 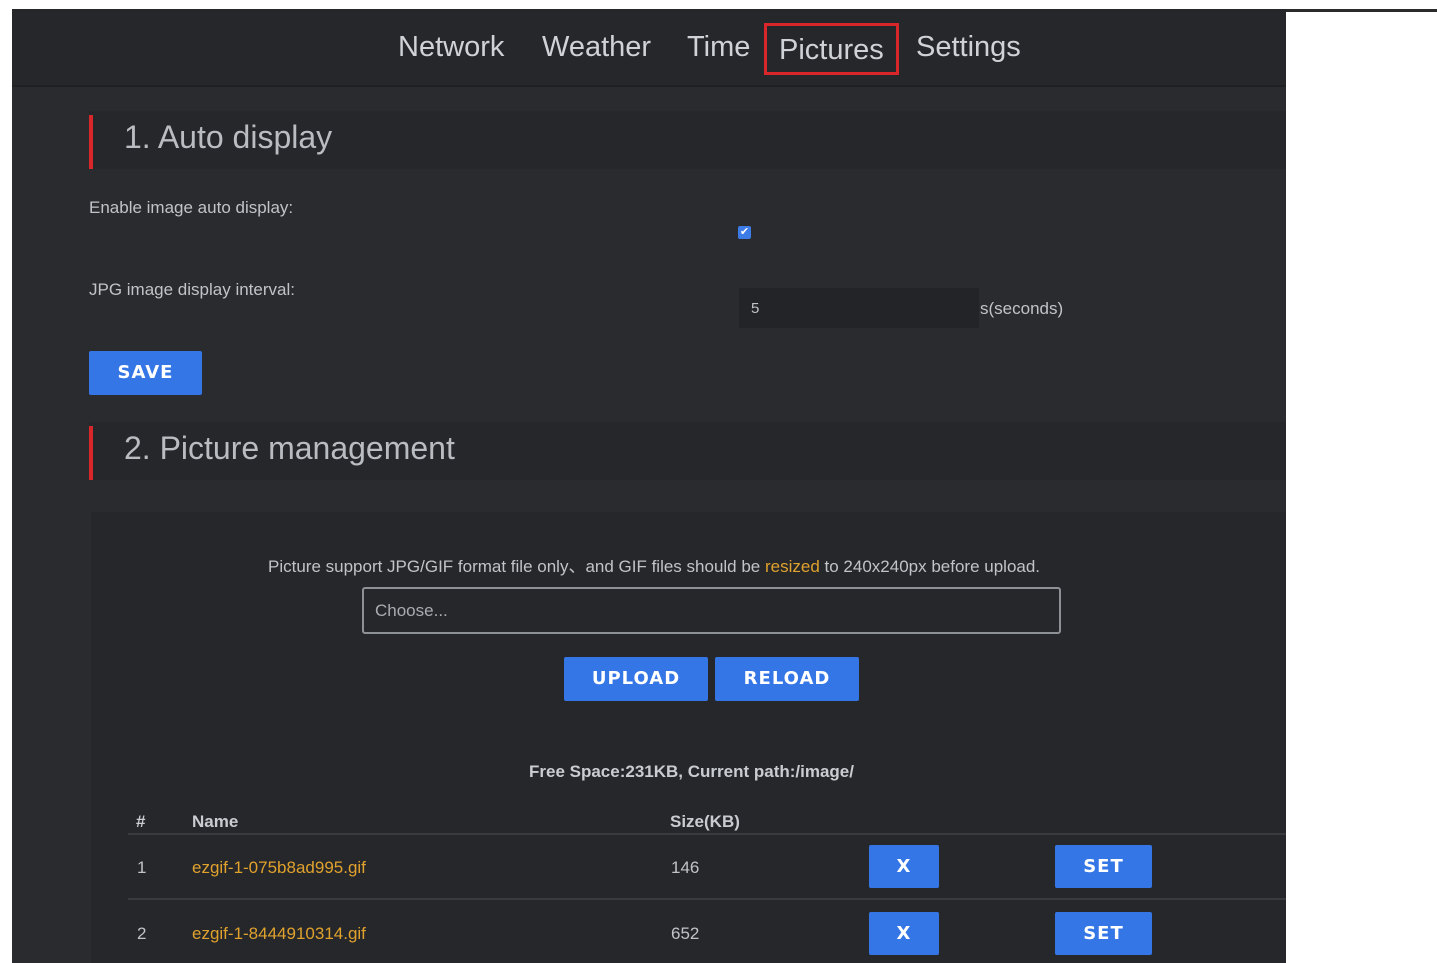 I want to click on display-interval-label: JPG image display interval:, so click(x=192, y=289).